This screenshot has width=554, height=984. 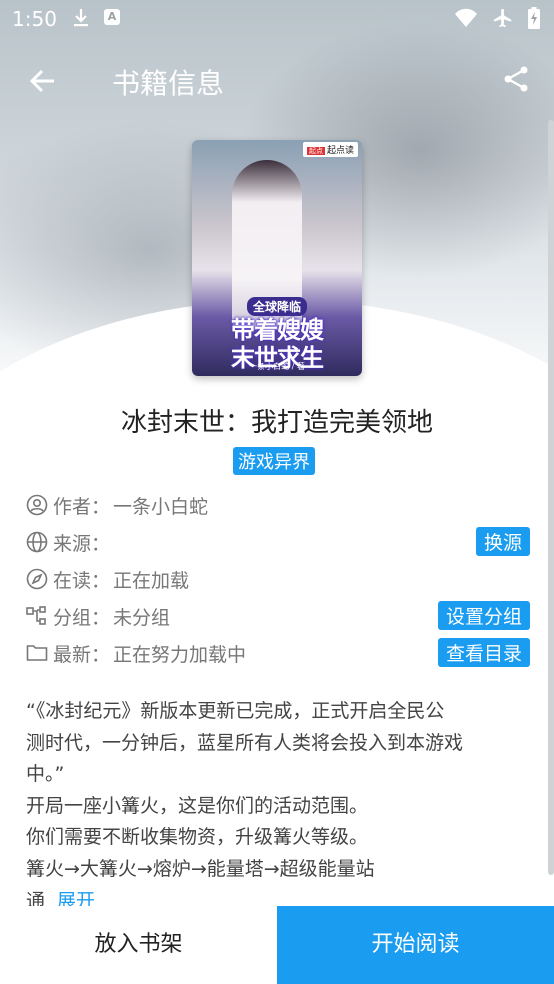 What do you see at coordinates (142, 618) in the screenshot?
I see `group-value: 未分组` at bounding box center [142, 618].